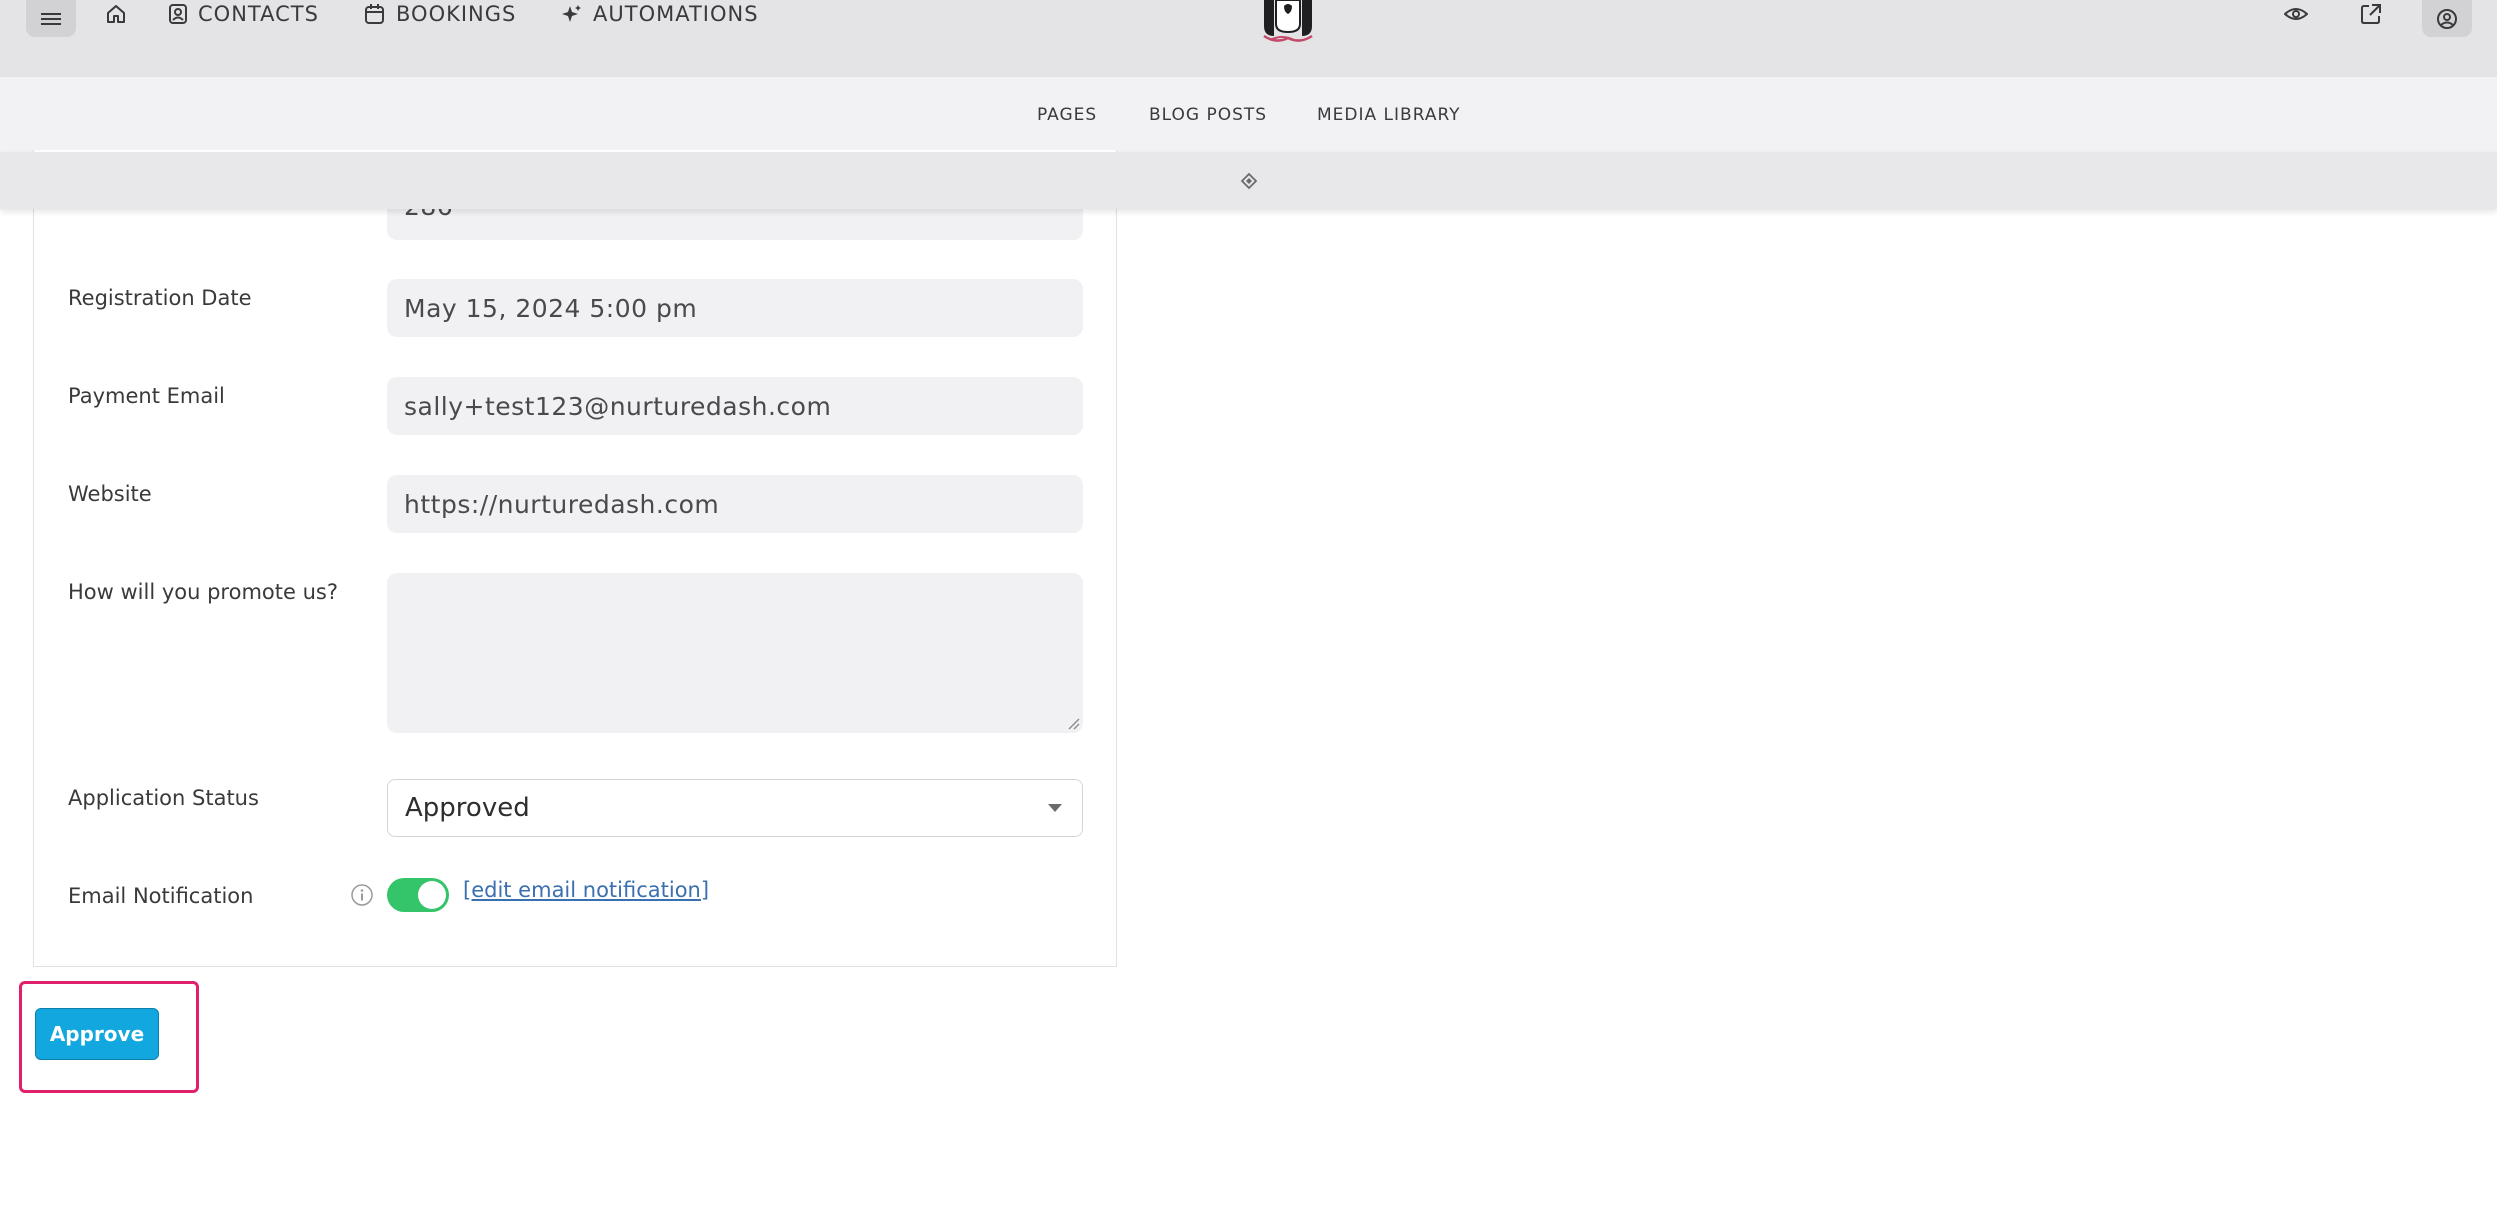 This screenshot has width=2497, height=1216. Describe the element at coordinates (551, 308) in the screenshot. I see `registration-date-value: May 15, 2024 5:00 pm` at that location.